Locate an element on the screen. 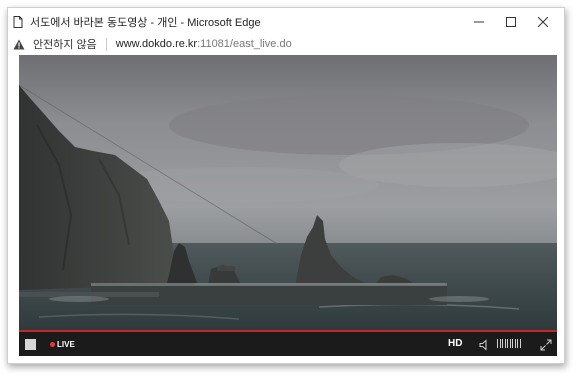 This screenshot has width=576, height=376. close-icon is located at coordinates (543, 21).